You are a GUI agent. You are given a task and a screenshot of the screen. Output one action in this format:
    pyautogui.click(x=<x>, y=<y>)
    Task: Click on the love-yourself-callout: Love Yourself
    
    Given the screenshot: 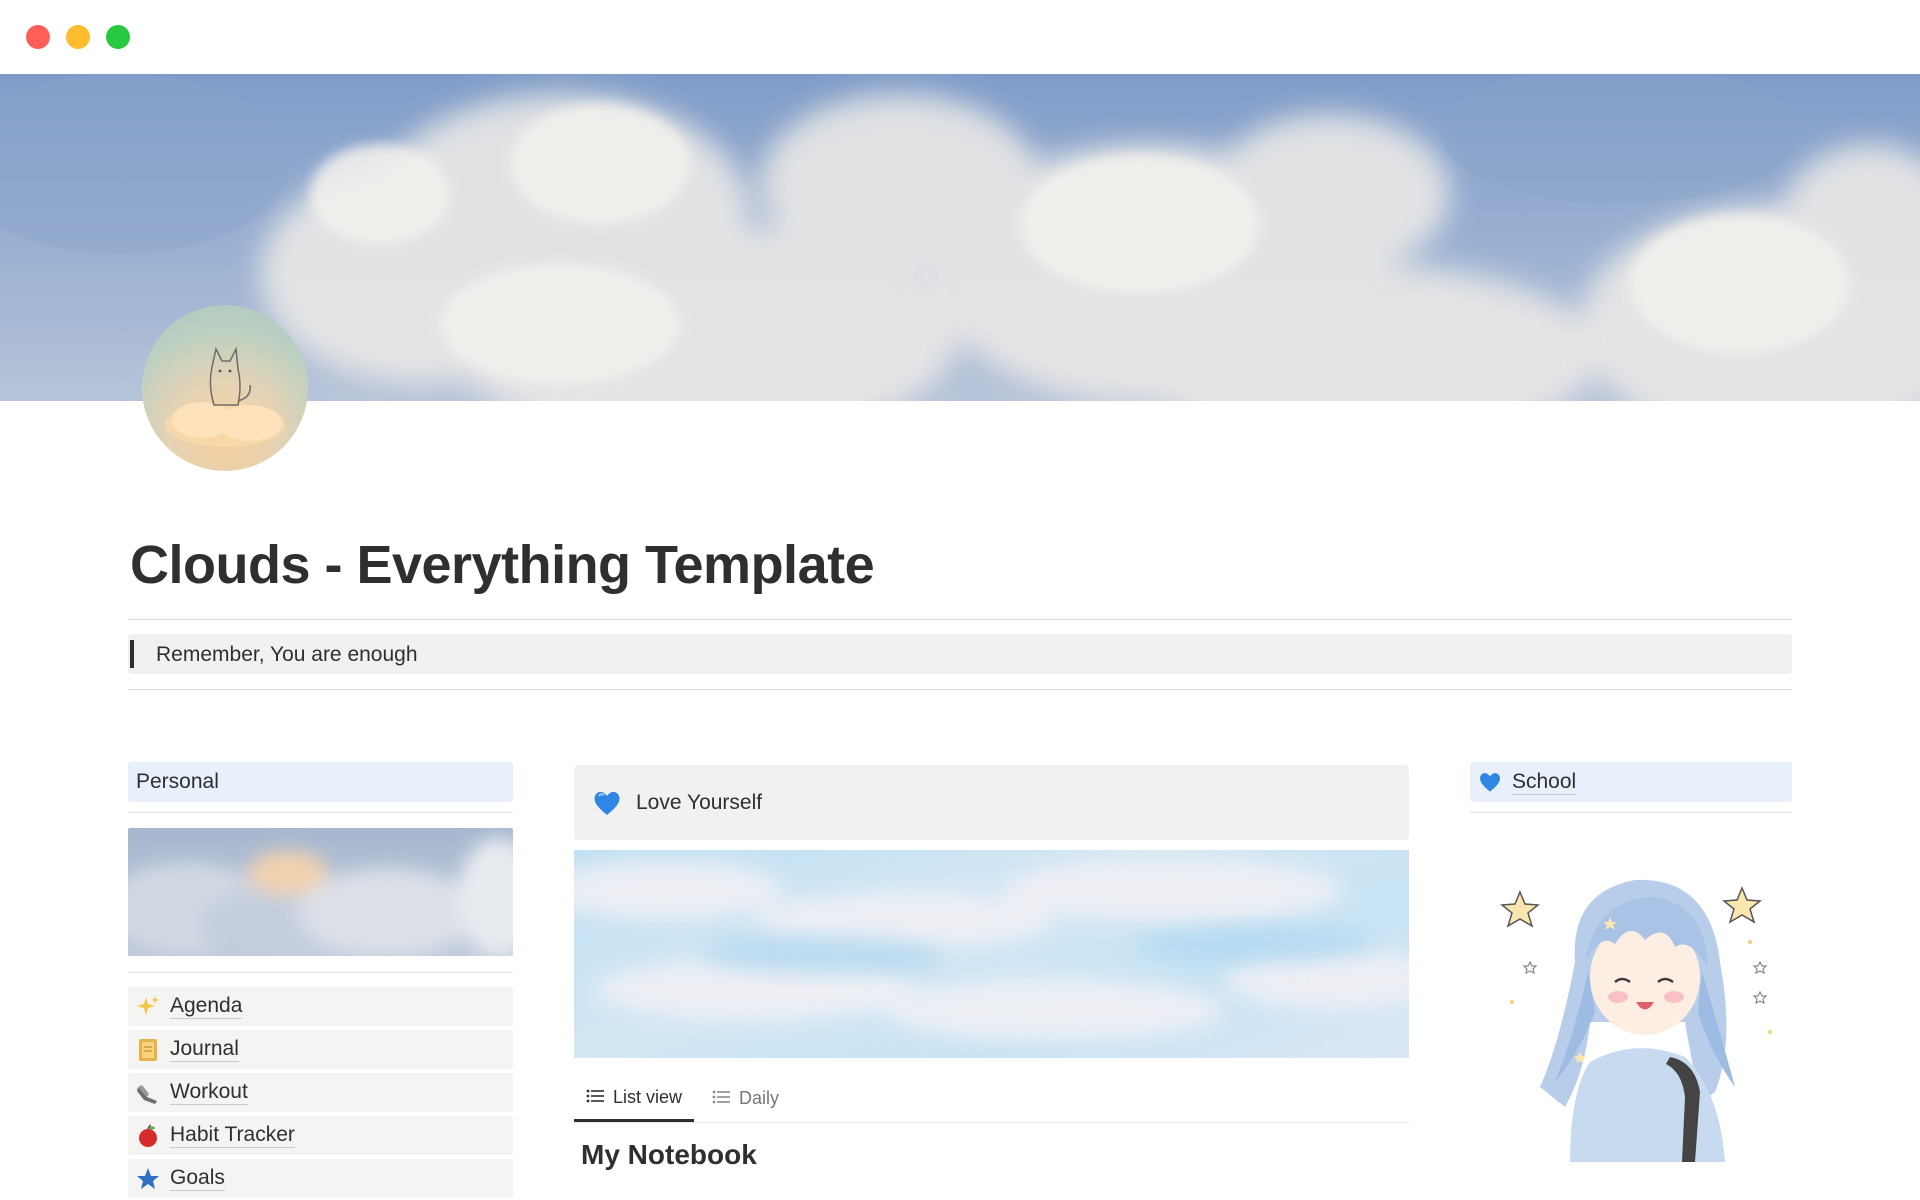 What is the action you would take?
    pyautogui.click(x=991, y=802)
    